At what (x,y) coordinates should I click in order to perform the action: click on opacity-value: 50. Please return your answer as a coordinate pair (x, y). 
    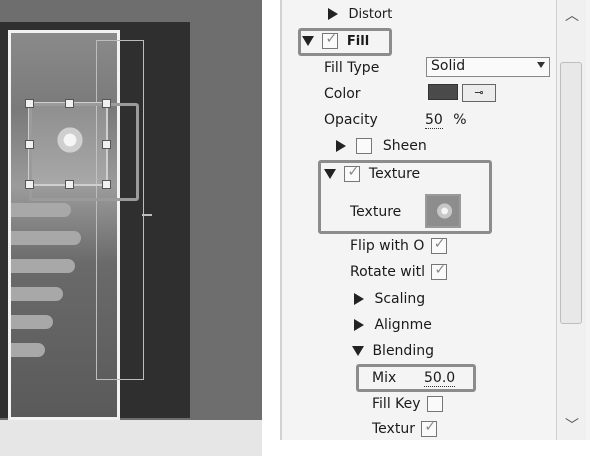
    Looking at the image, I should click on (434, 120).